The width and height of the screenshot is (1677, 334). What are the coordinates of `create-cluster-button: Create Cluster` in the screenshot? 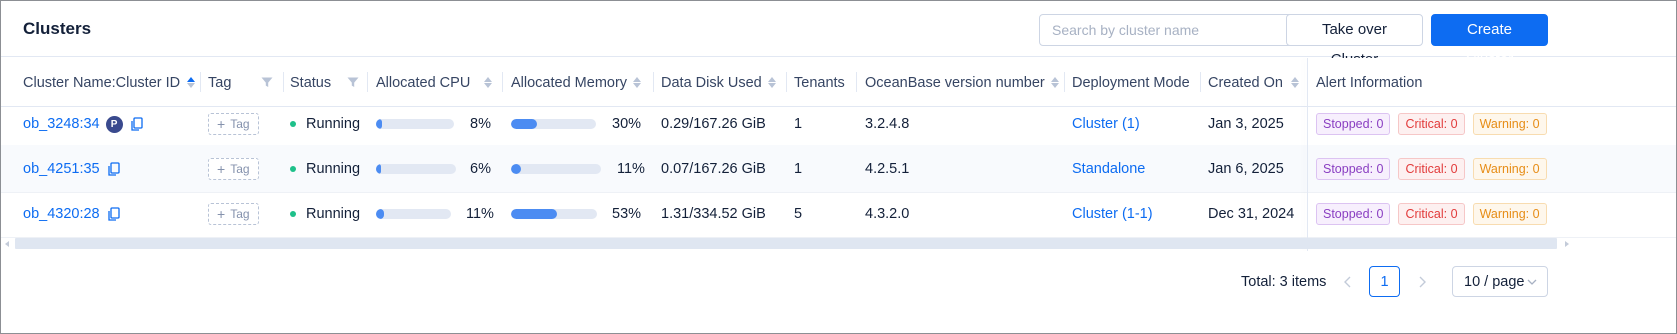 It's located at (1489, 41).